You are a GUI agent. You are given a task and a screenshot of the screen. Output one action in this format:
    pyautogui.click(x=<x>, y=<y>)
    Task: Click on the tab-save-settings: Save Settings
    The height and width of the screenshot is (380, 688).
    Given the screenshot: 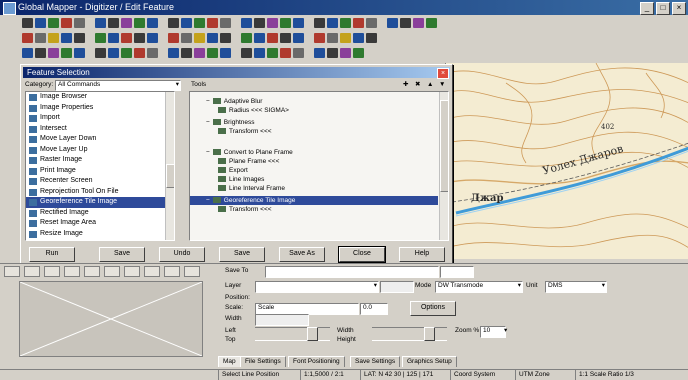 What is the action you would take?
    pyautogui.click(x=375, y=361)
    